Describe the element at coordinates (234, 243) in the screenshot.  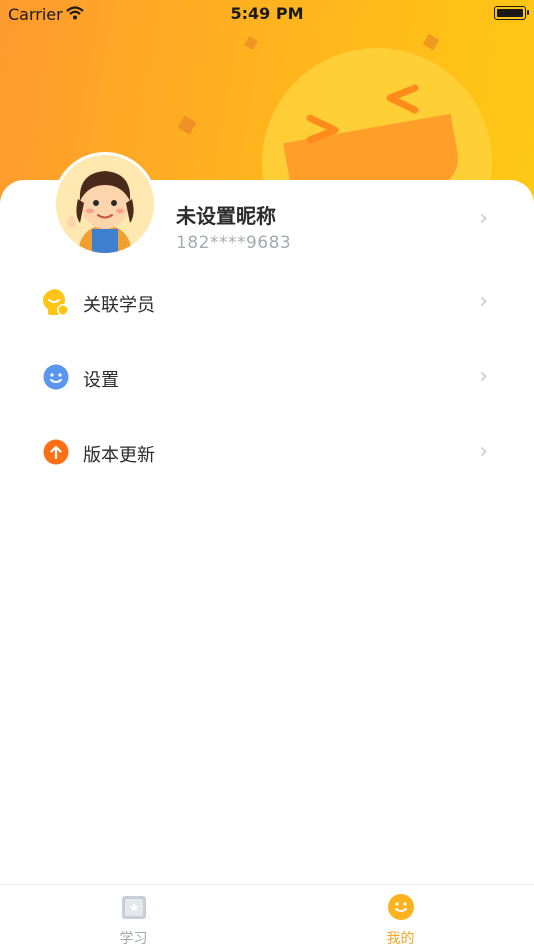
I see `profile-phone: 182****9683` at that location.